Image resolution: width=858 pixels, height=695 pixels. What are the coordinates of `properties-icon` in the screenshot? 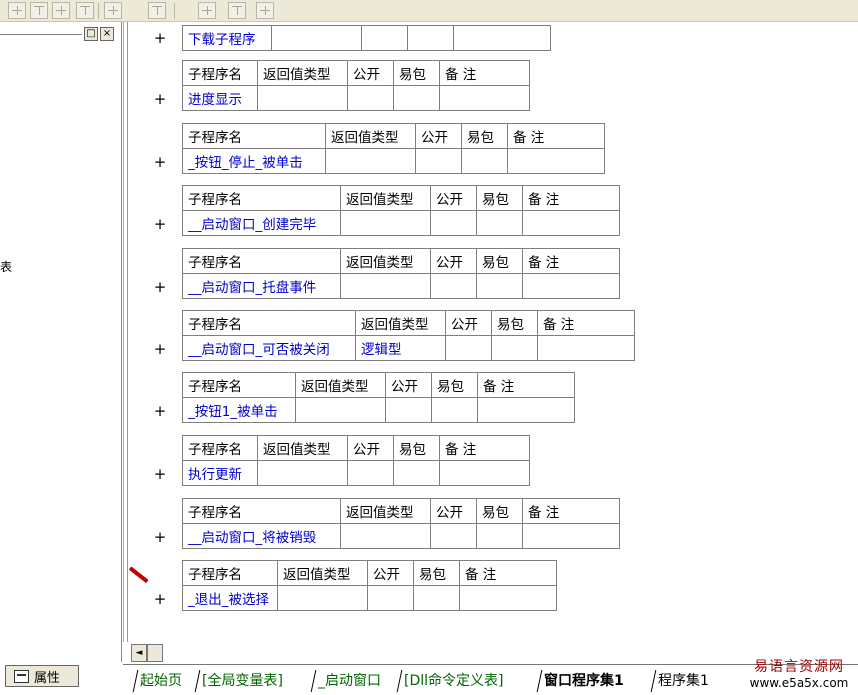 It's located at (21, 676).